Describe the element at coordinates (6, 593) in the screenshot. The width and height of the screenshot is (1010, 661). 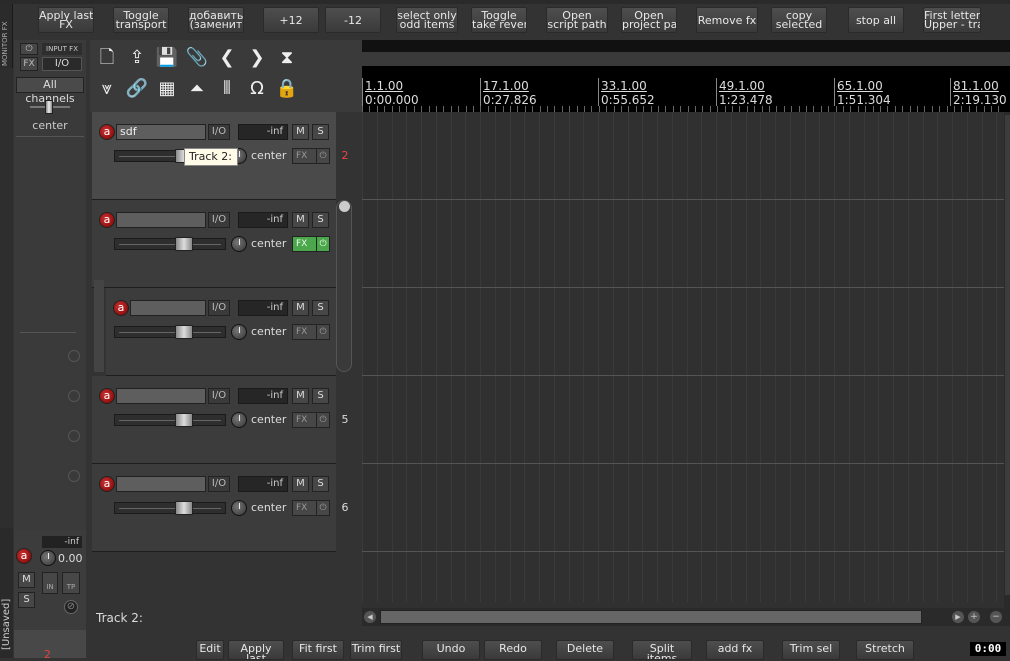
I see `unsaved-tab: [Unsaved]` at that location.